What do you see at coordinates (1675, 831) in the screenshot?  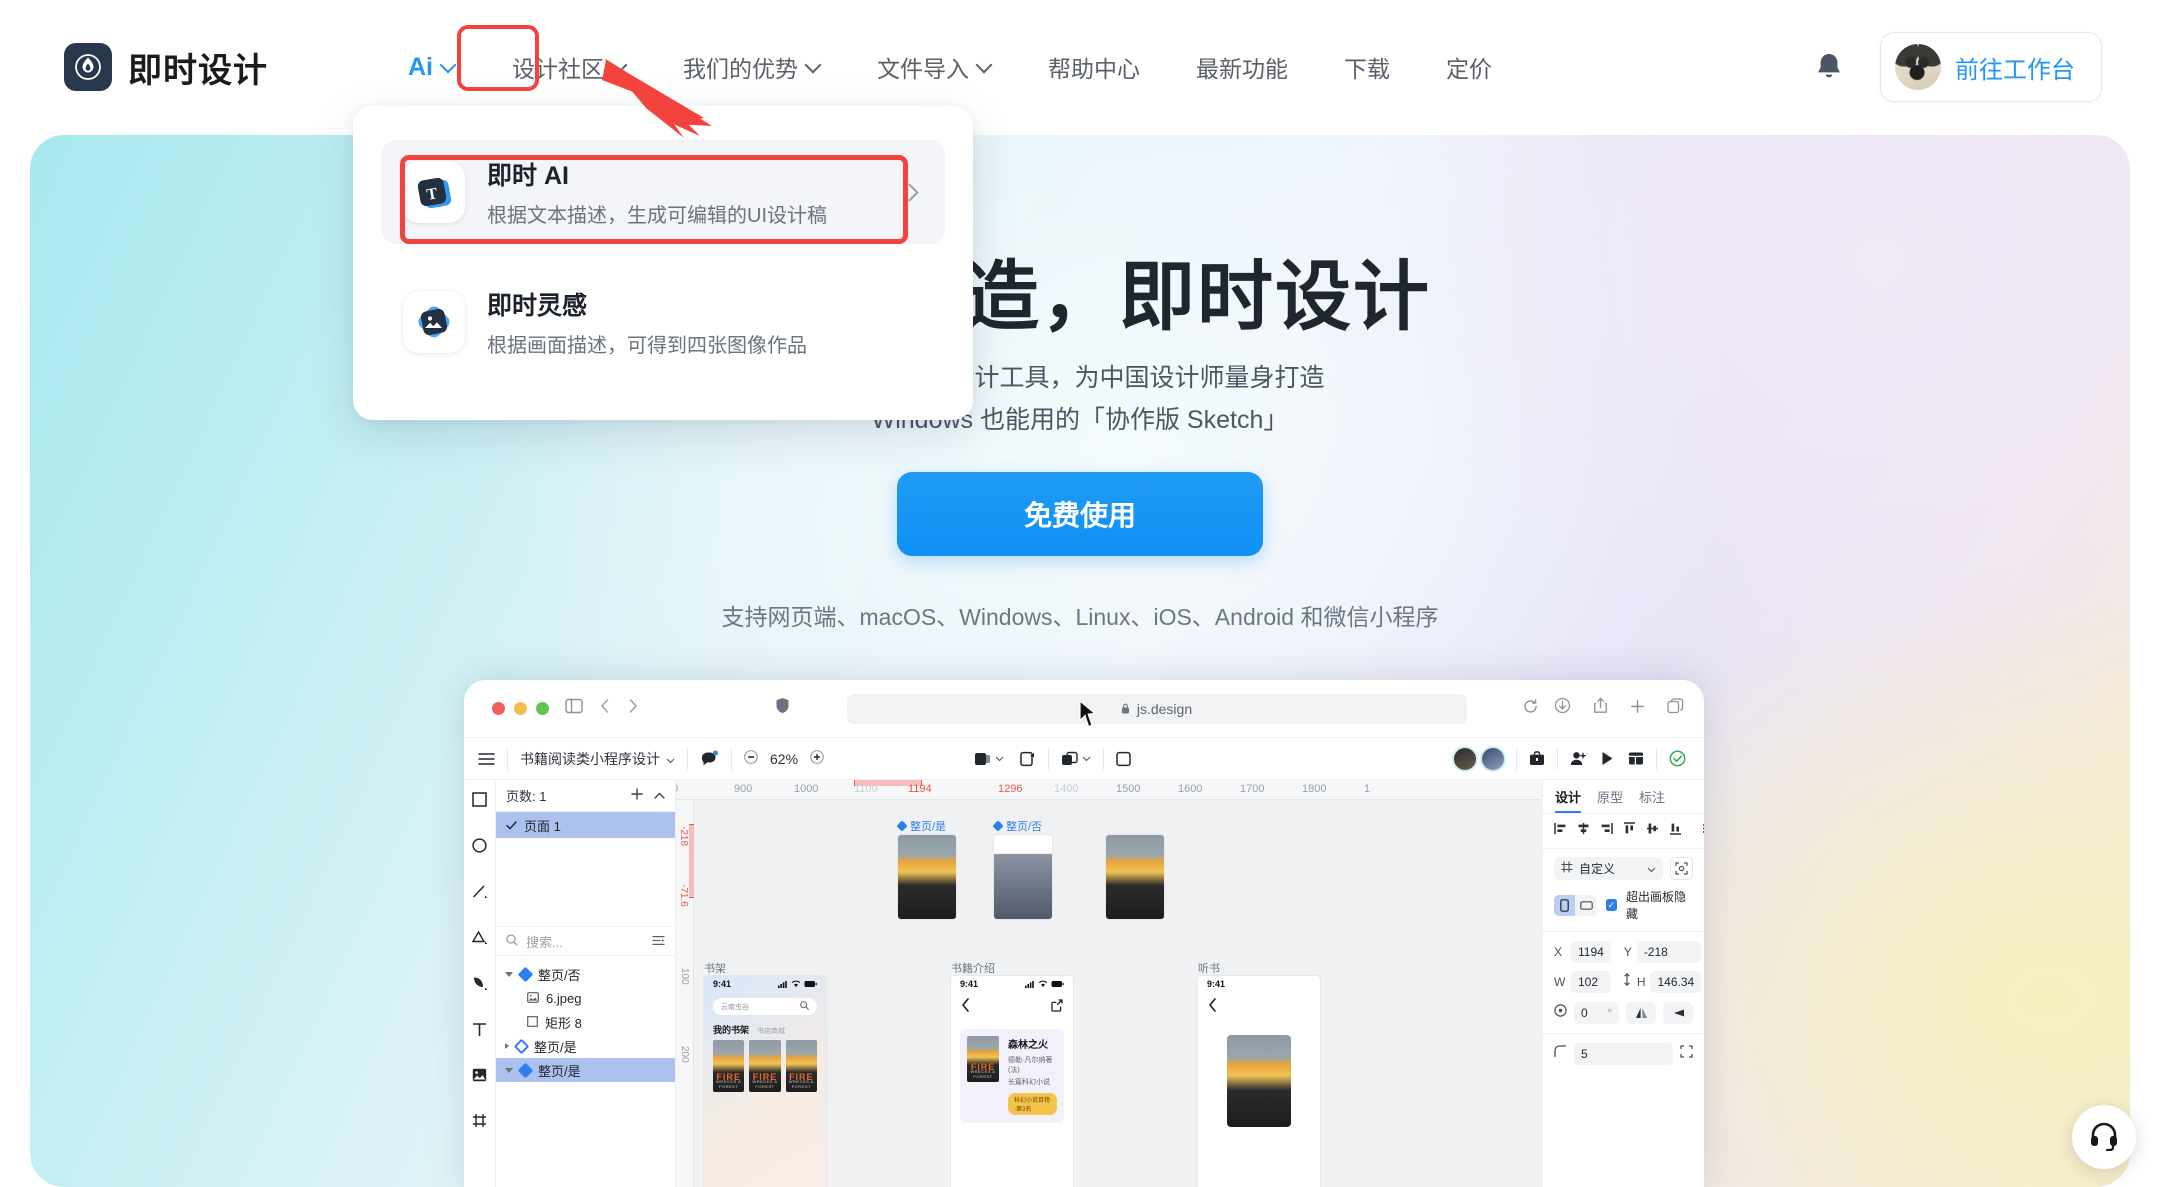 I see `align-bottom-icon` at bounding box center [1675, 831].